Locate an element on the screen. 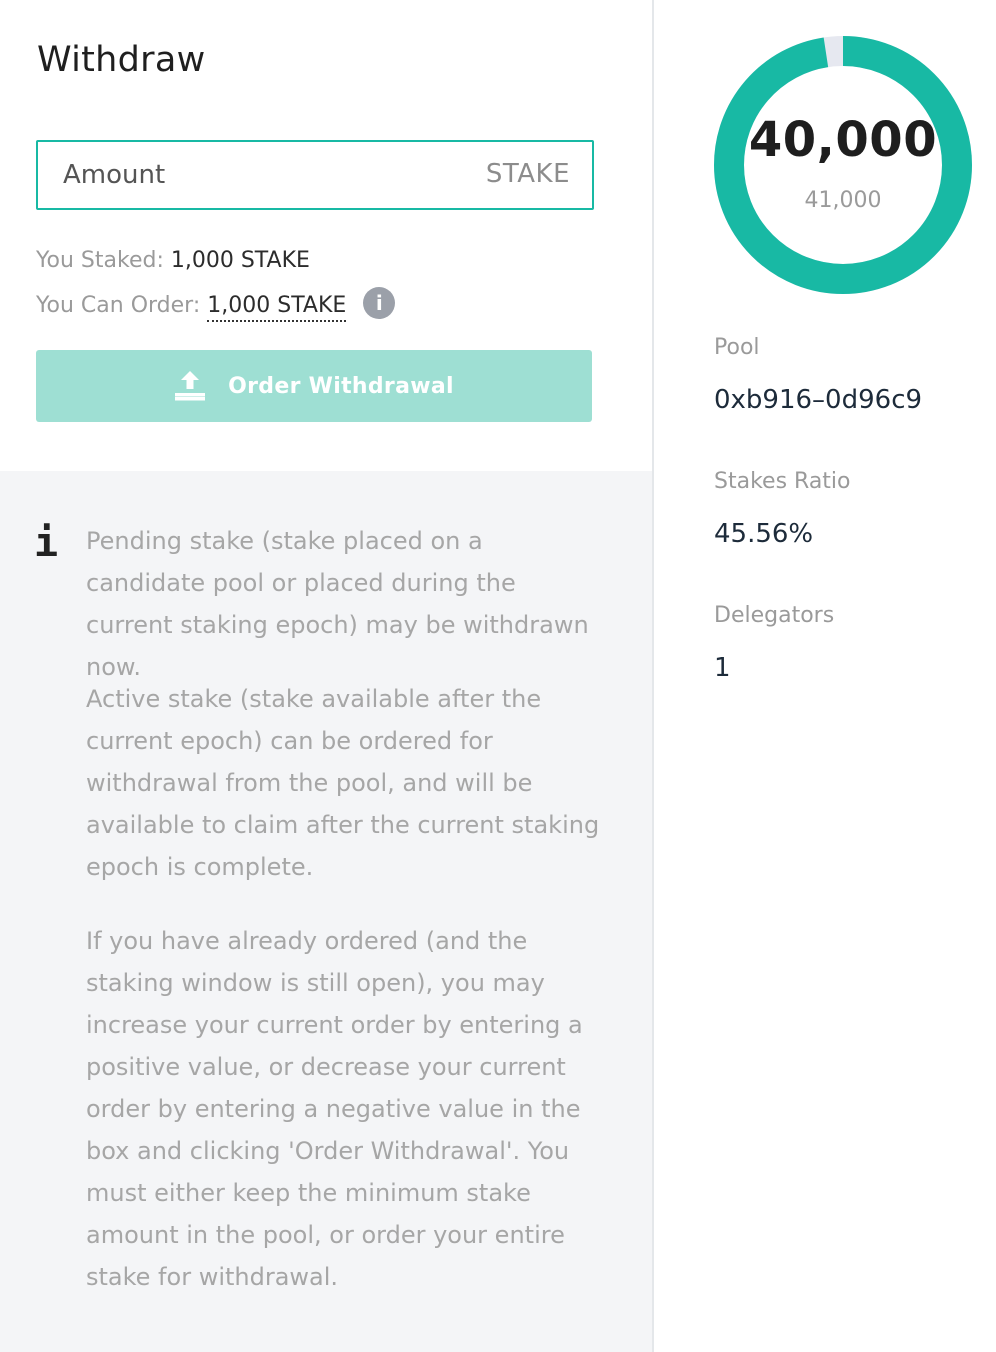  amount-input is located at coordinates (260, 175).